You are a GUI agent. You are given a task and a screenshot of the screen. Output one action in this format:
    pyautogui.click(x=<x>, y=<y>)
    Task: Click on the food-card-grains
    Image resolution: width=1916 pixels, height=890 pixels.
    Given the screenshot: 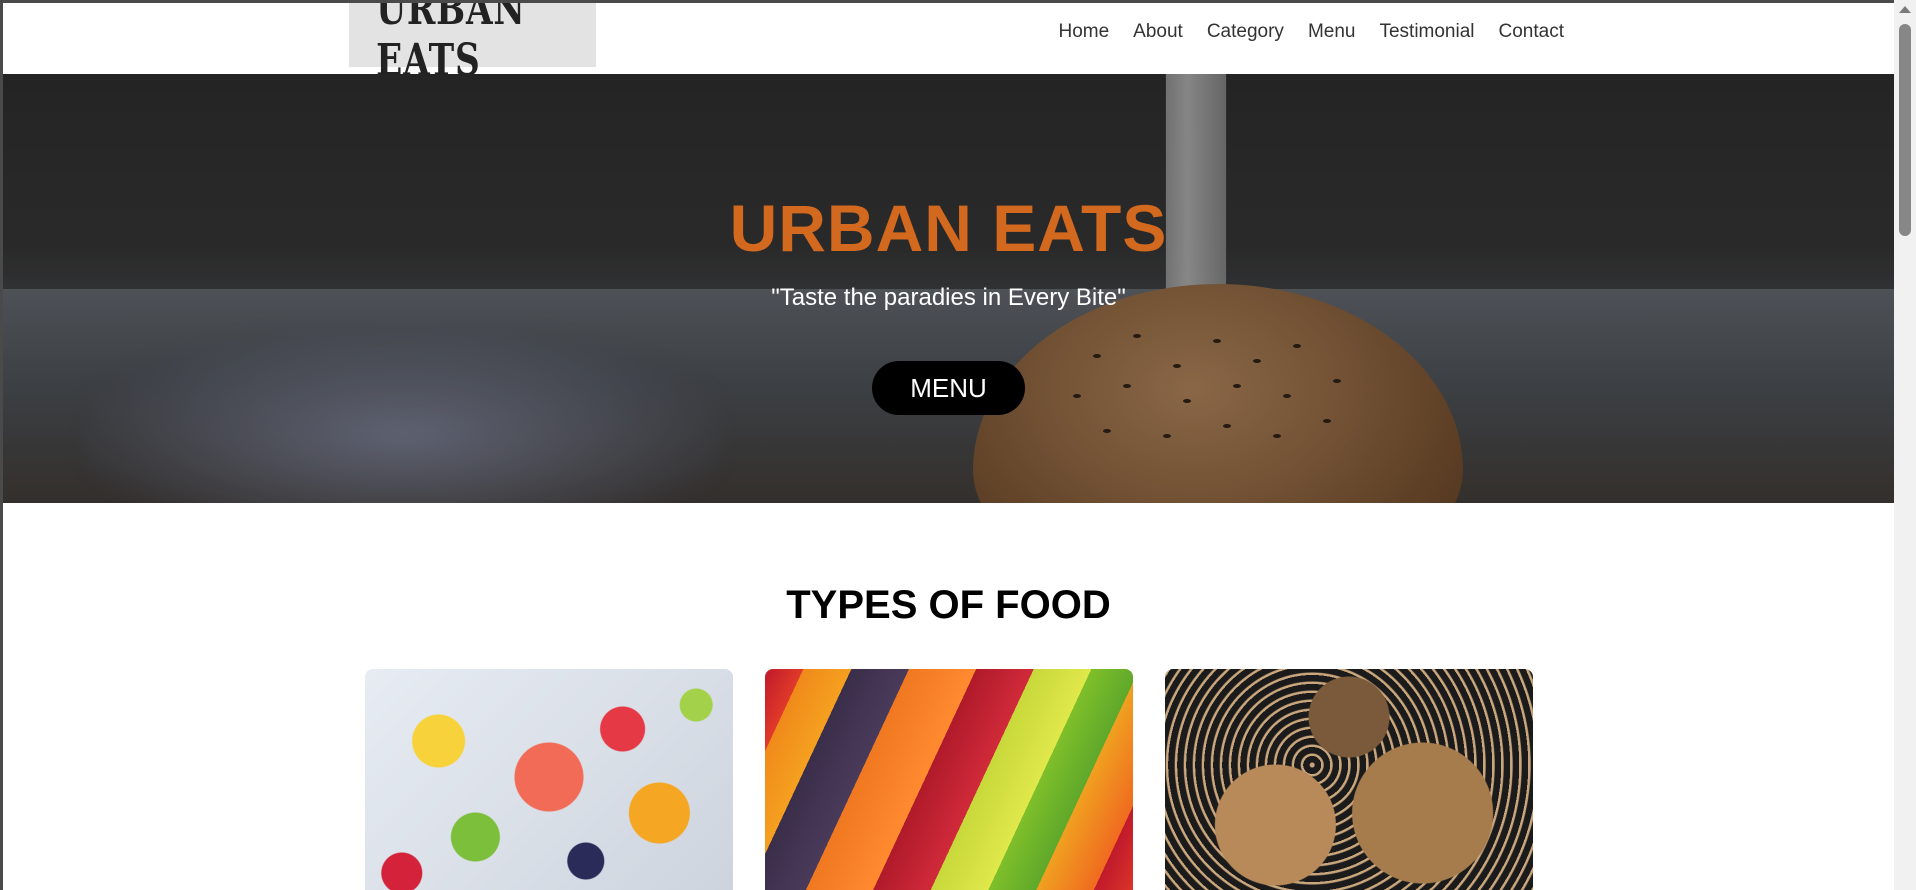 What is the action you would take?
    pyautogui.click(x=1349, y=779)
    